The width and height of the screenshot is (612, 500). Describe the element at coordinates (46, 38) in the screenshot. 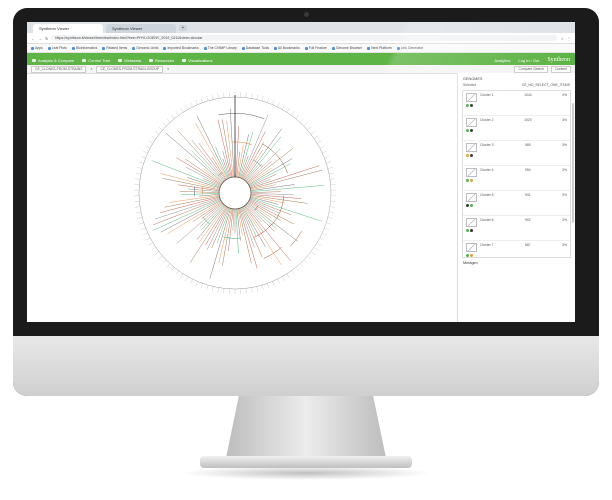

I see `reload-icon: ↻` at that location.